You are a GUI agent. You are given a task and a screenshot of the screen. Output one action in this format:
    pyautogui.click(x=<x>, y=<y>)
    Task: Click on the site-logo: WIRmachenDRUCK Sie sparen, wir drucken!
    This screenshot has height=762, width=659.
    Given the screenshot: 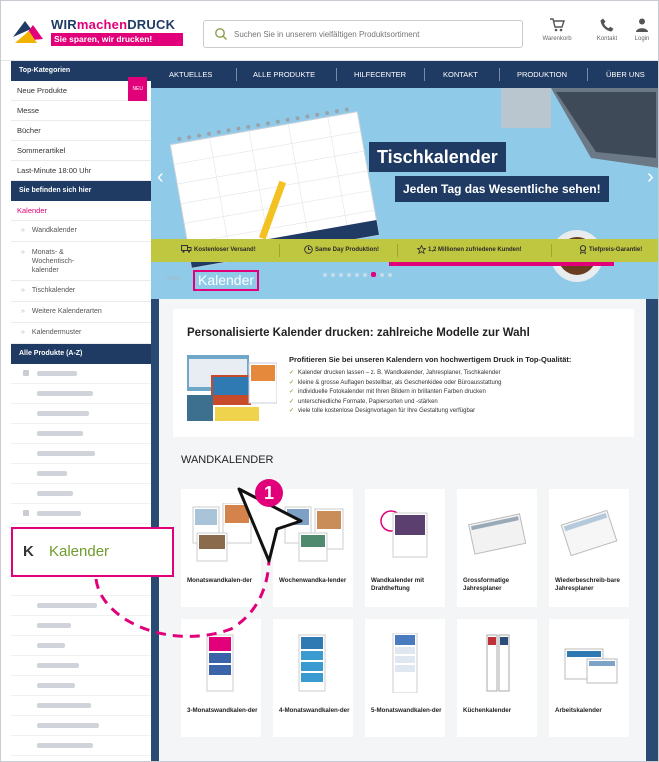 What is the action you would take?
    pyautogui.click(x=97, y=32)
    